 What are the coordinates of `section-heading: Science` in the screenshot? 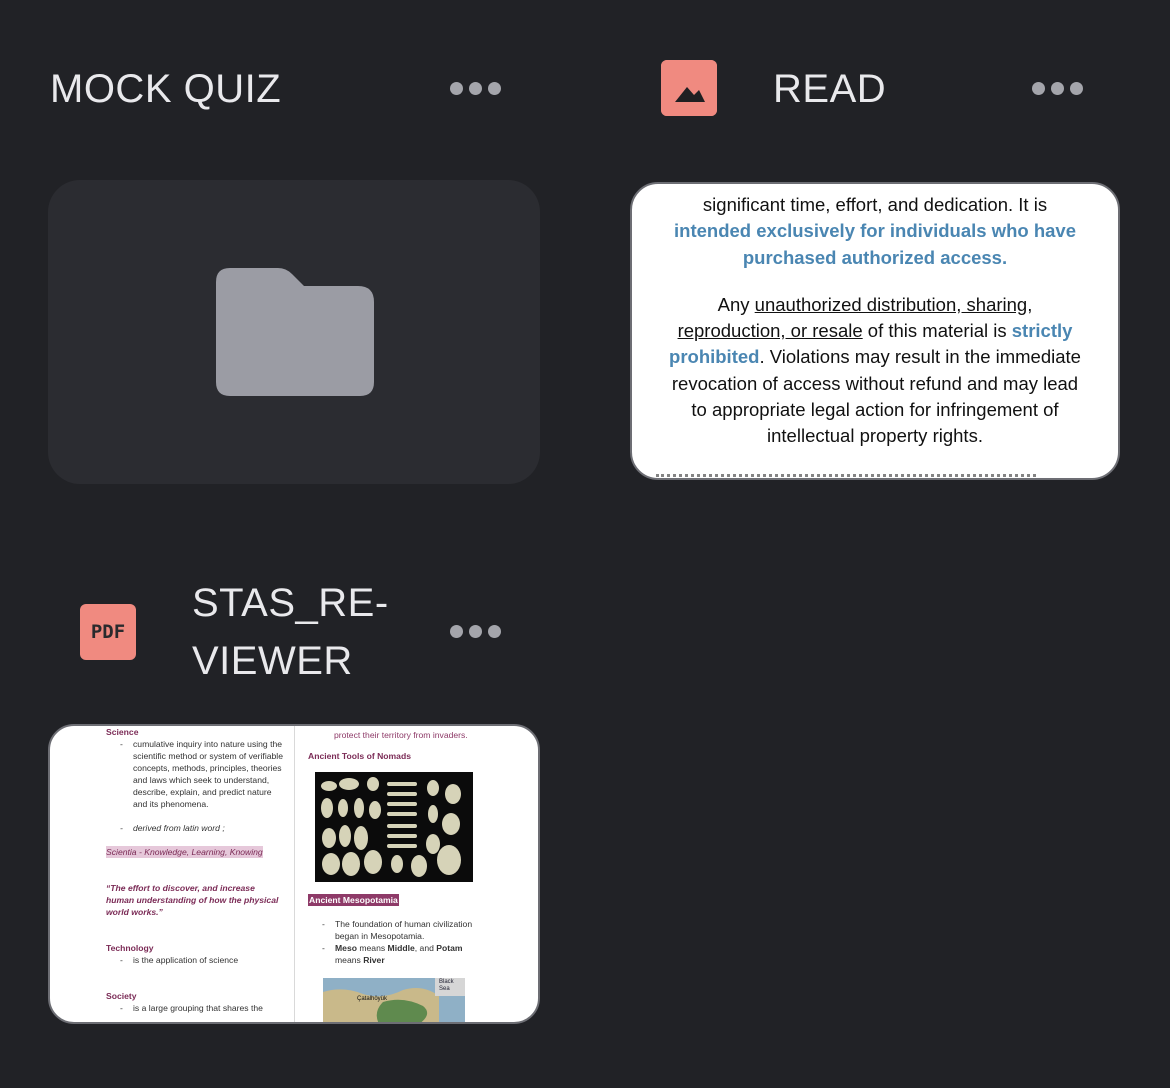 It's located at (122, 732).